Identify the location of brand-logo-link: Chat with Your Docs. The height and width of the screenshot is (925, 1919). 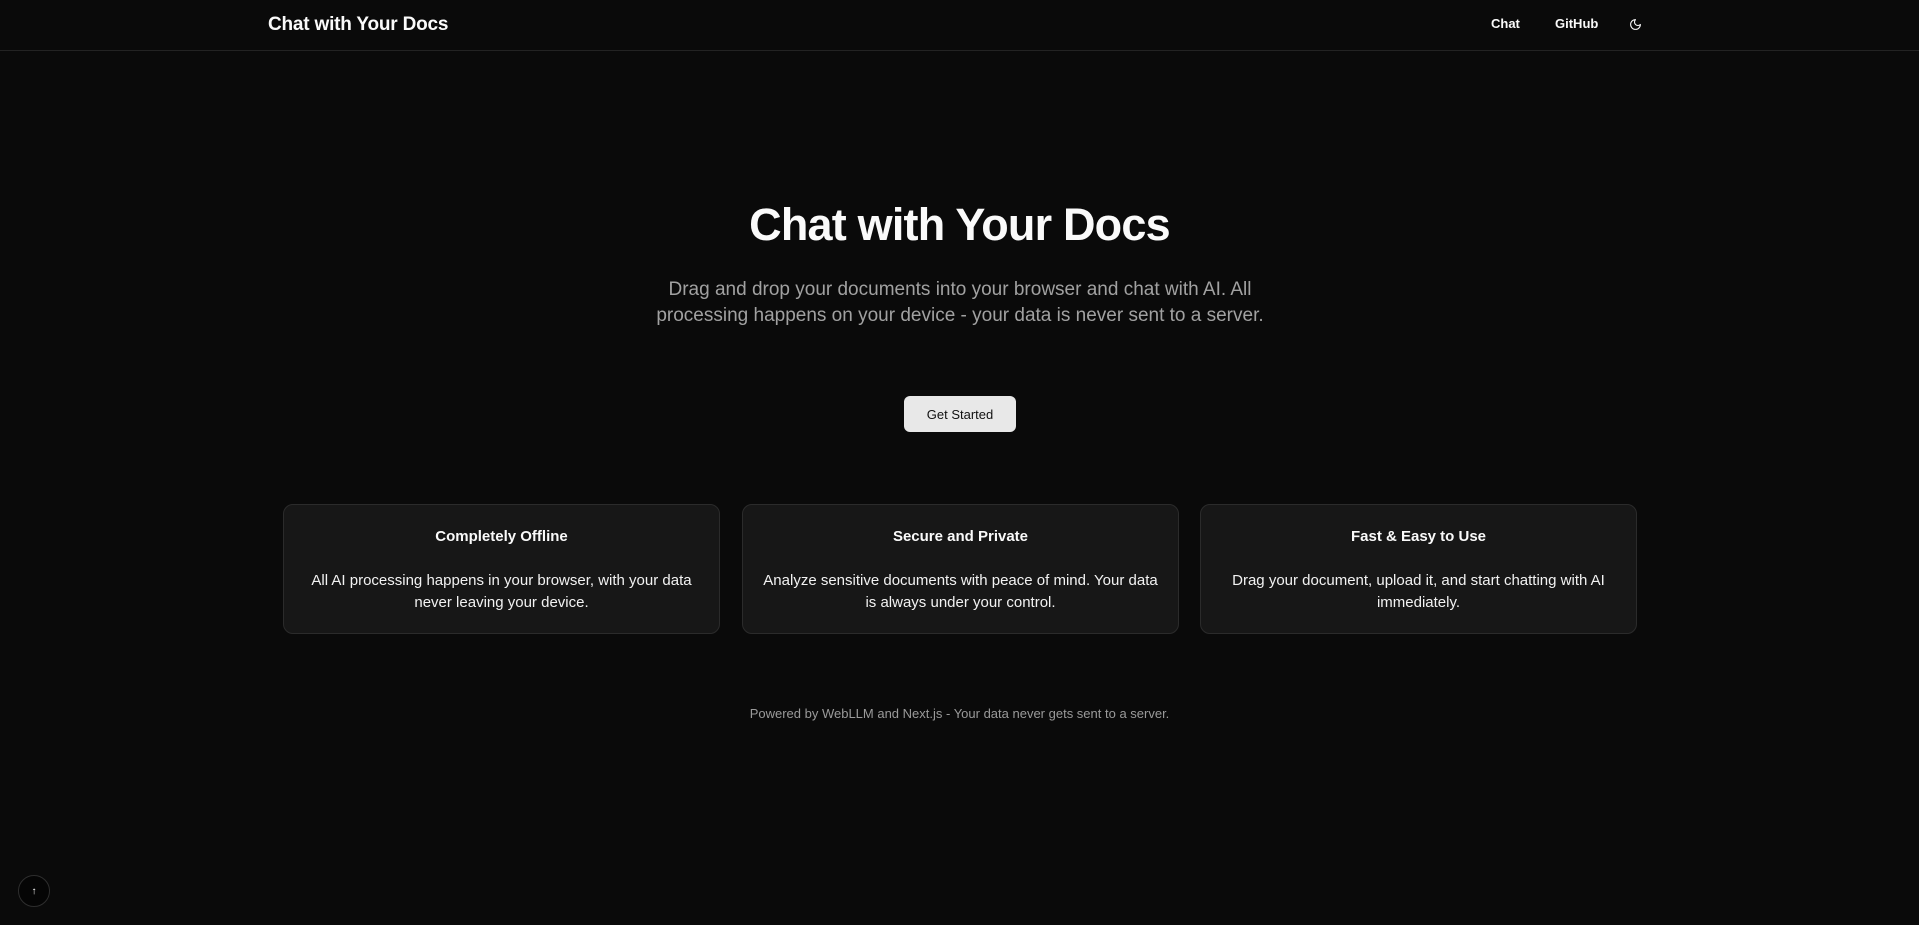
(358, 25).